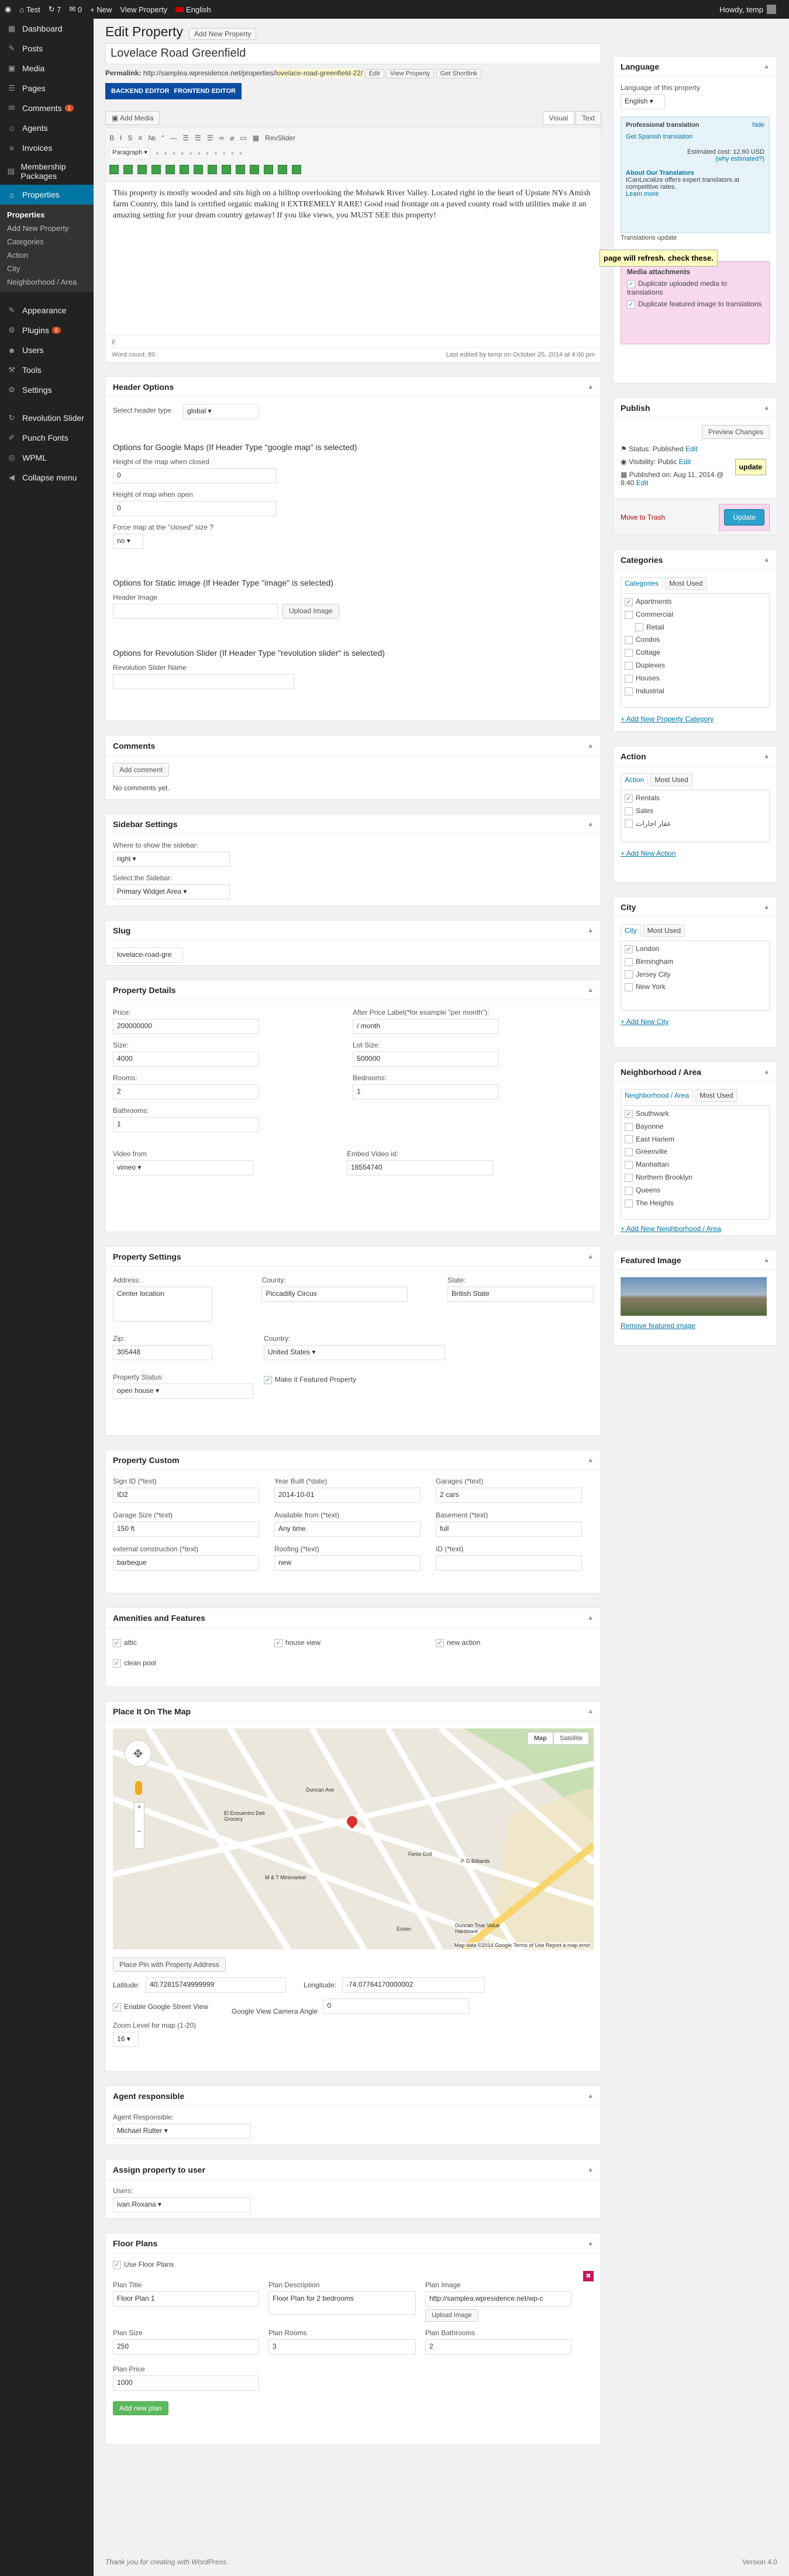 This screenshot has width=789, height=2576. Describe the element at coordinates (695, 1326) in the screenshot. I see `remove-featured-image-link: Remove featured image` at that location.